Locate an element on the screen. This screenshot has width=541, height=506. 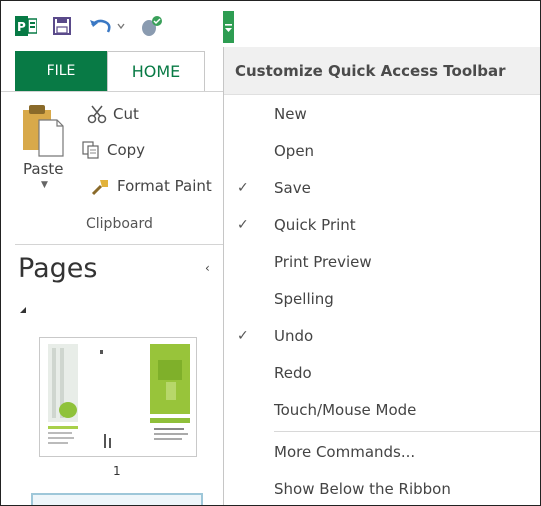
page-thumbnail-image is located at coordinates (119, 396).